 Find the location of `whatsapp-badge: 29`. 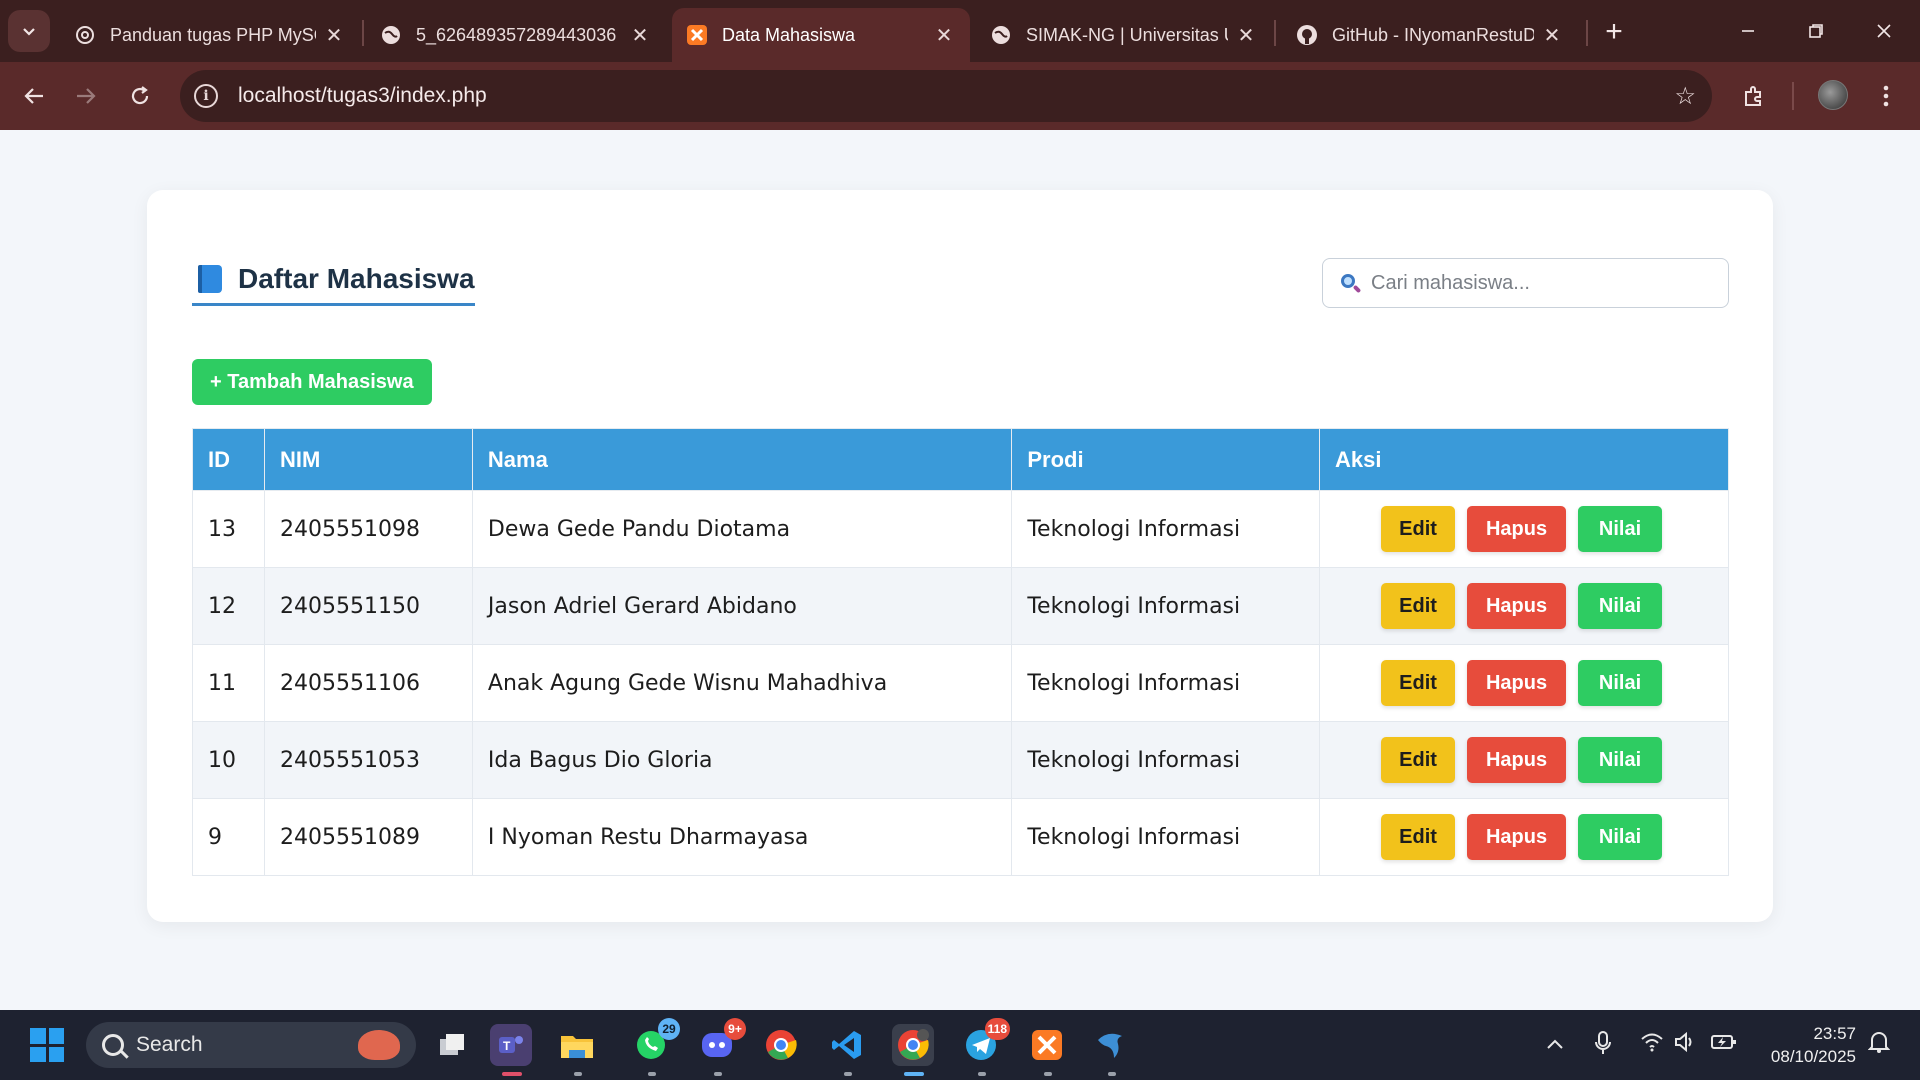

whatsapp-badge: 29 is located at coordinates (669, 1029).